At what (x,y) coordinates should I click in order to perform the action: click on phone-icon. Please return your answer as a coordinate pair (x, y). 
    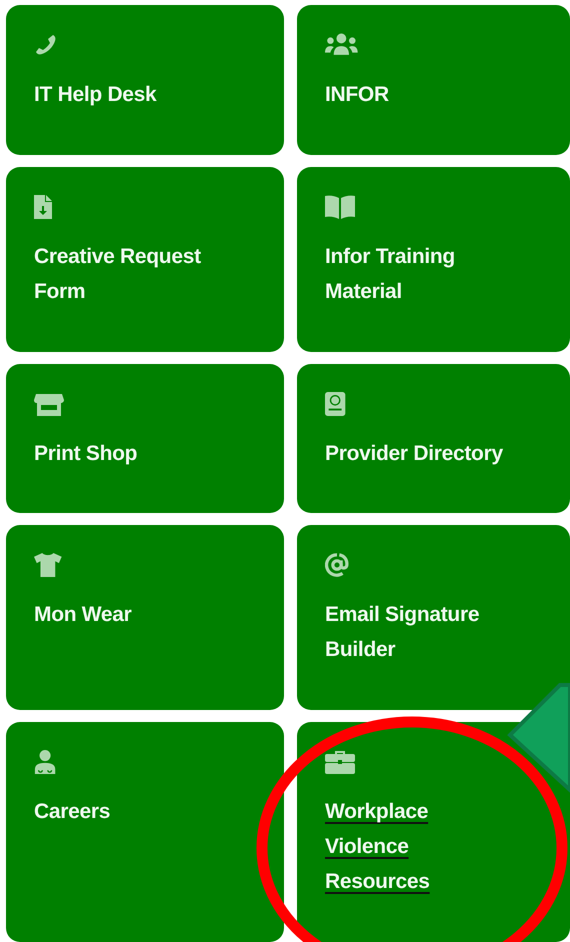
    Looking at the image, I should click on (46, 45).